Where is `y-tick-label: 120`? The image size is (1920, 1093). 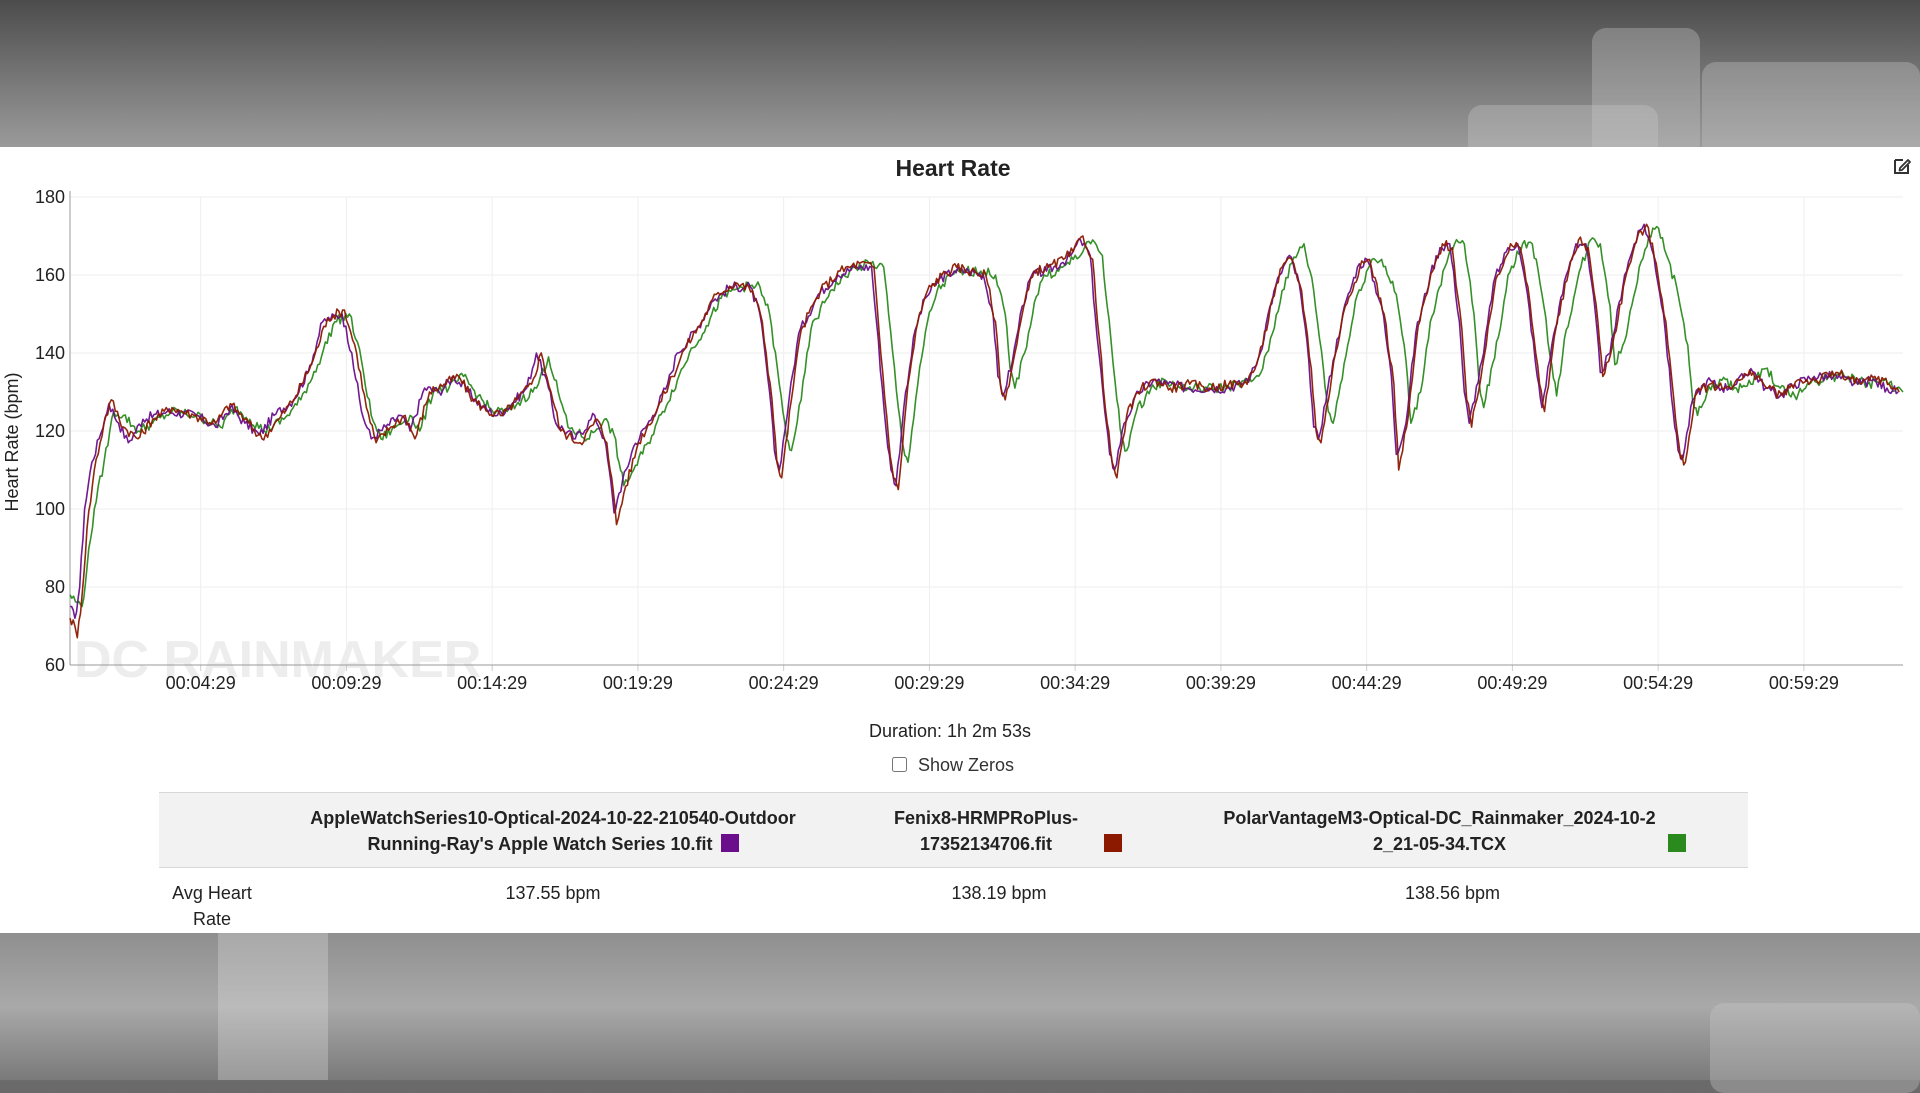 y-tick-label: 120 is located at coordinates (50, 431).